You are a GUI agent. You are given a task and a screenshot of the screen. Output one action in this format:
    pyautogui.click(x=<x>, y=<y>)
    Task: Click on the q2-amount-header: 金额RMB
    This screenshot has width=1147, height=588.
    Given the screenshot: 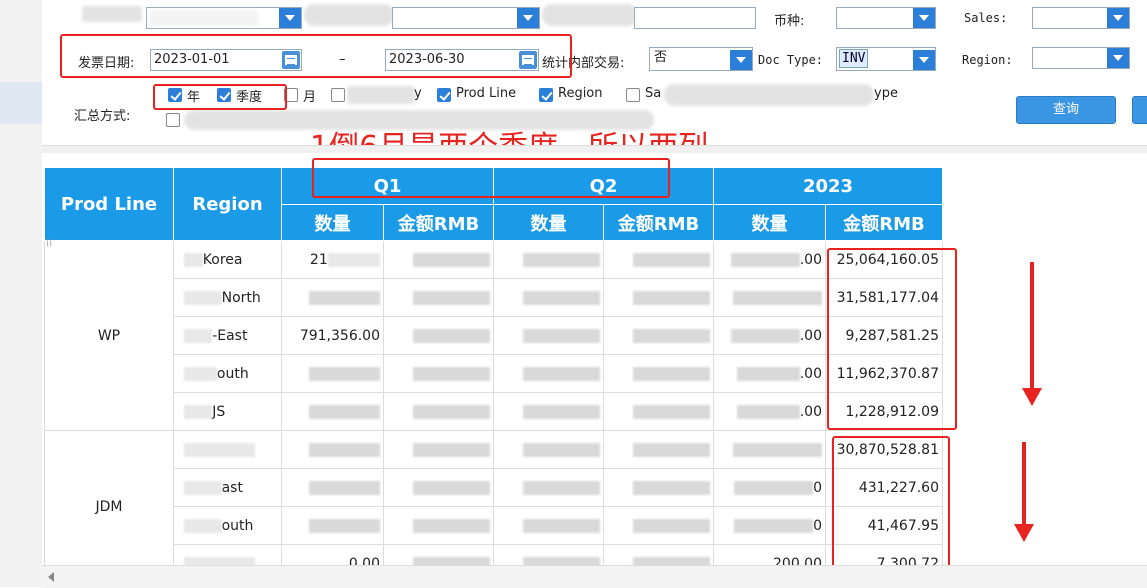 What is the action you would take?
    pyautogui.click(x=658, y=222)
    